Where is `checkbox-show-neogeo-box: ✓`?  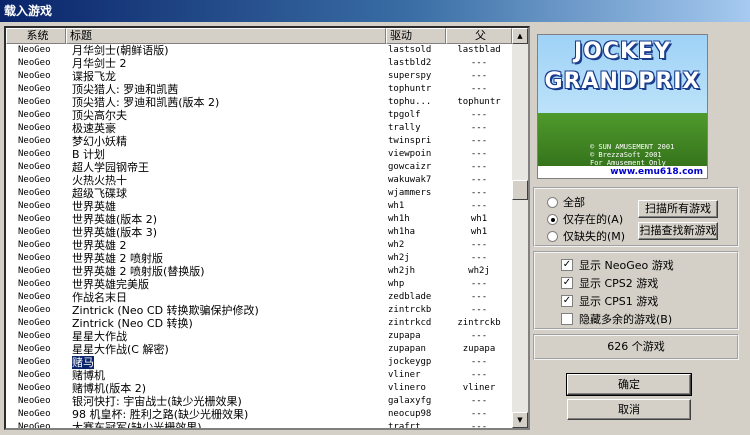 checkbox-show-neogeo-box: ✓ is located at coordinates (567, 265).